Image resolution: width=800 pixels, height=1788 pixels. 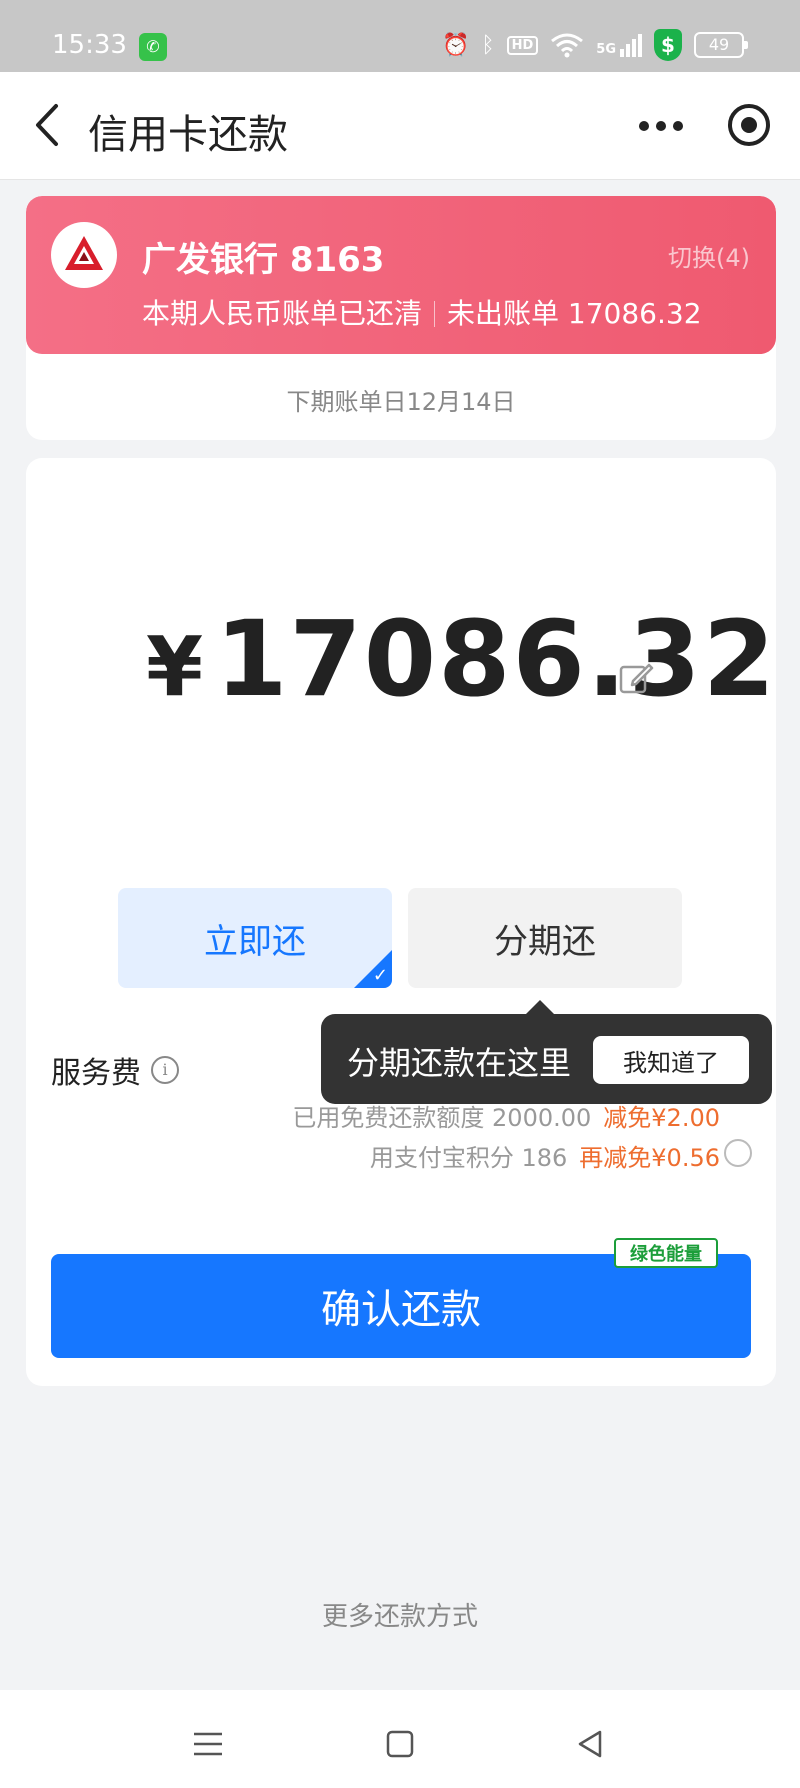 I want to click on status-bar: 15:33 ✆ ⏰ ᛒ HD 5G $ 49, so click(x=400, y=36).